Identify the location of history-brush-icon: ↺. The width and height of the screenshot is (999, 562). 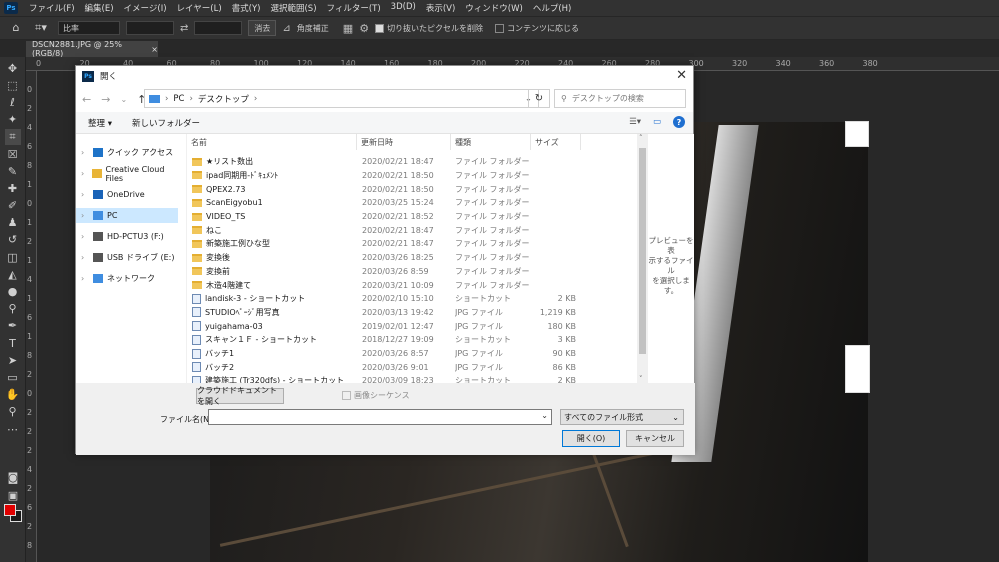
(13, 240).